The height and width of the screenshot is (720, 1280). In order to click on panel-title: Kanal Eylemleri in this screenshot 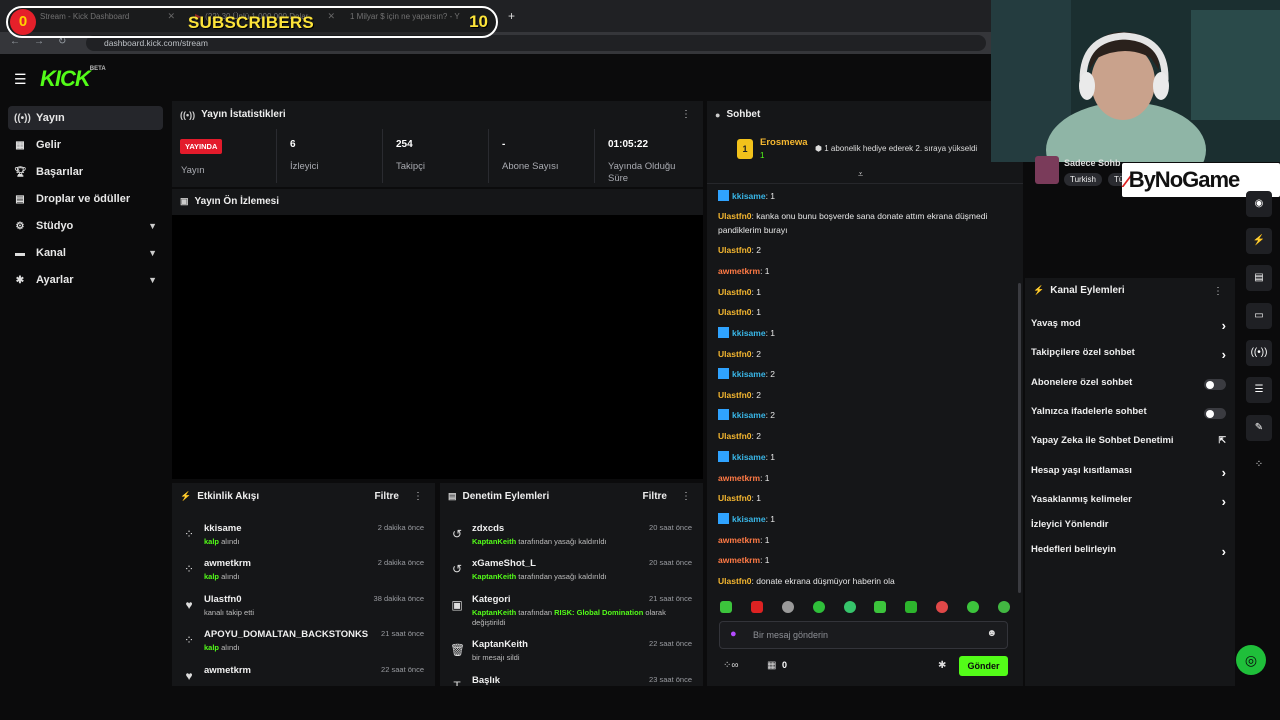, I will do `click(1087, 290)`.